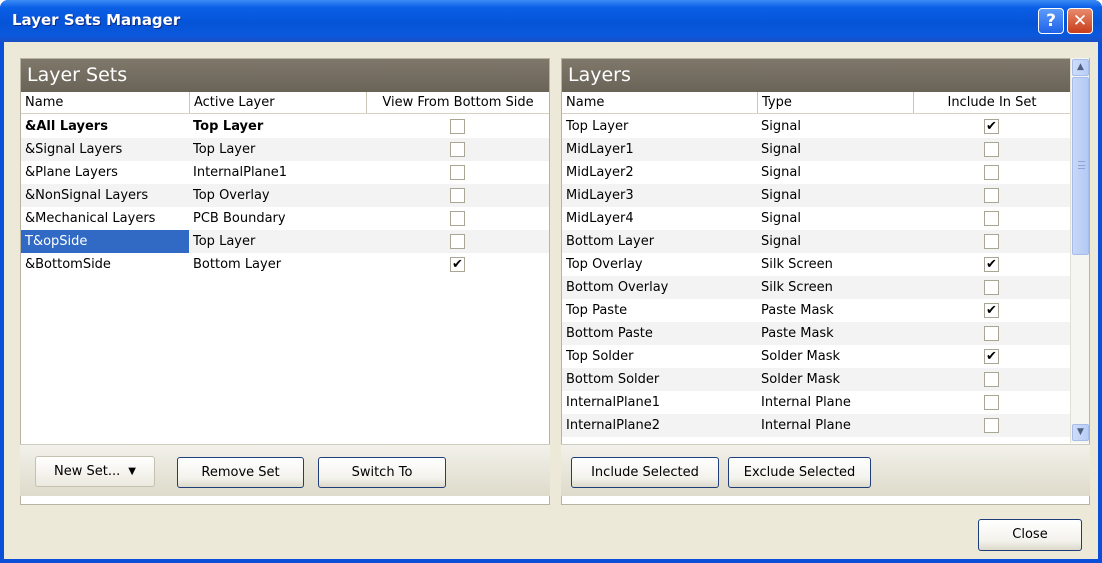  Describe the element at coordinates (277, 102) in the screenshot. I see `column-header-active-layer: Active Layer` at that location.